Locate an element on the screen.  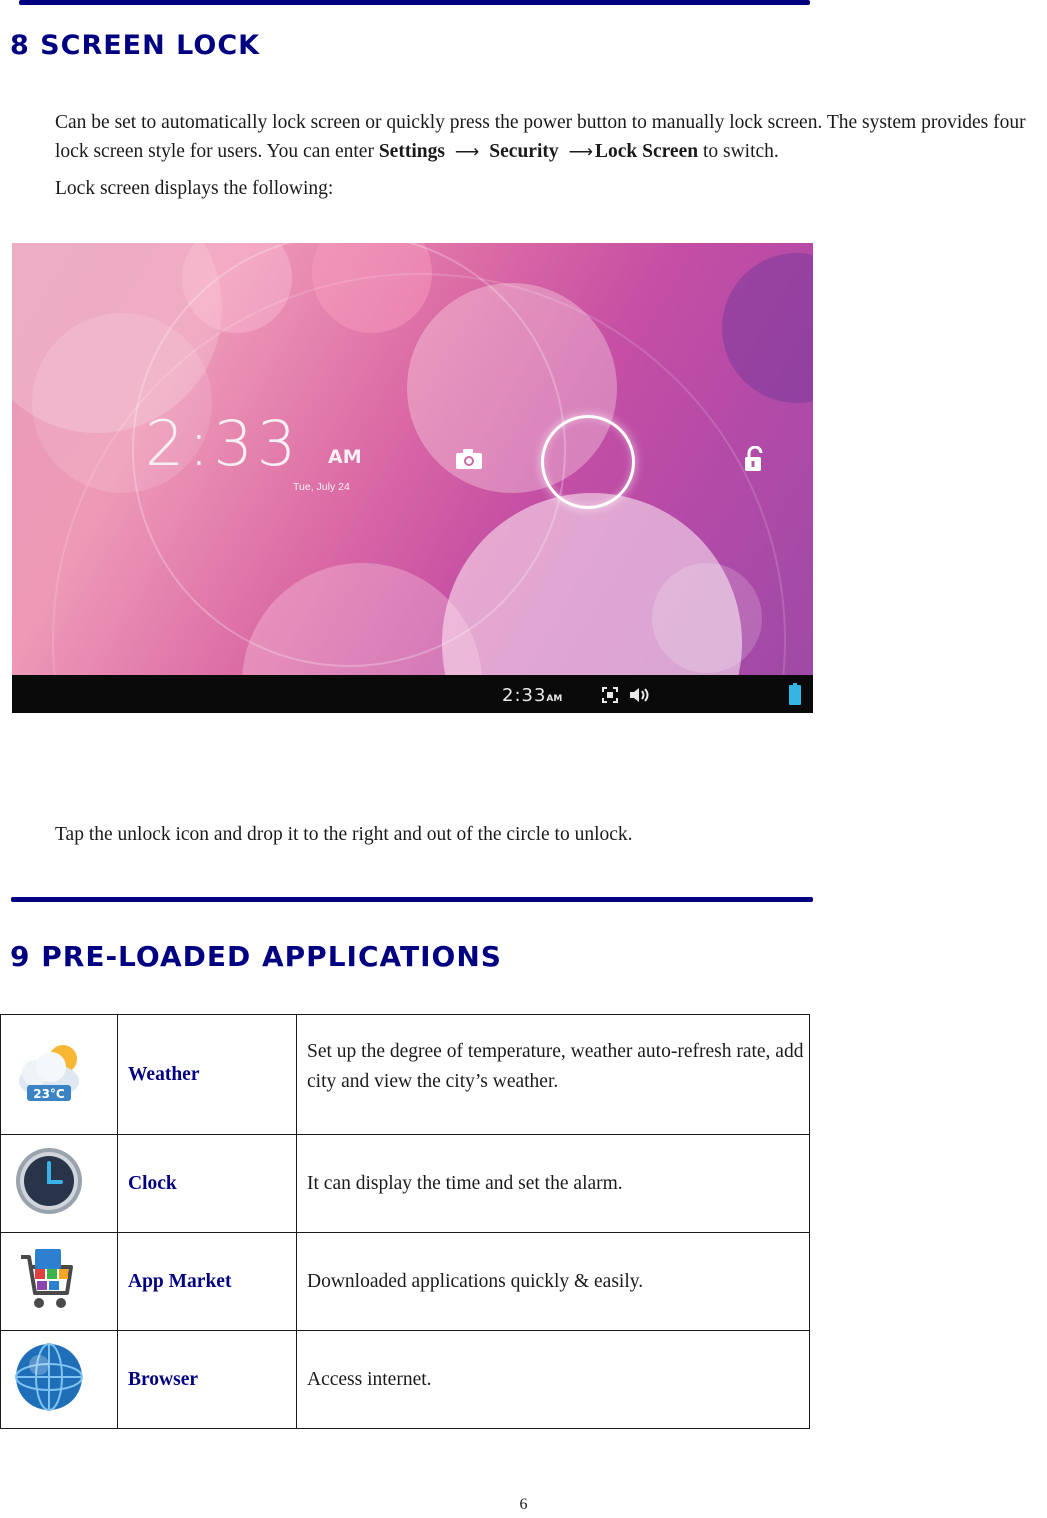
unlock-ring is located at coordinates (588, 462).